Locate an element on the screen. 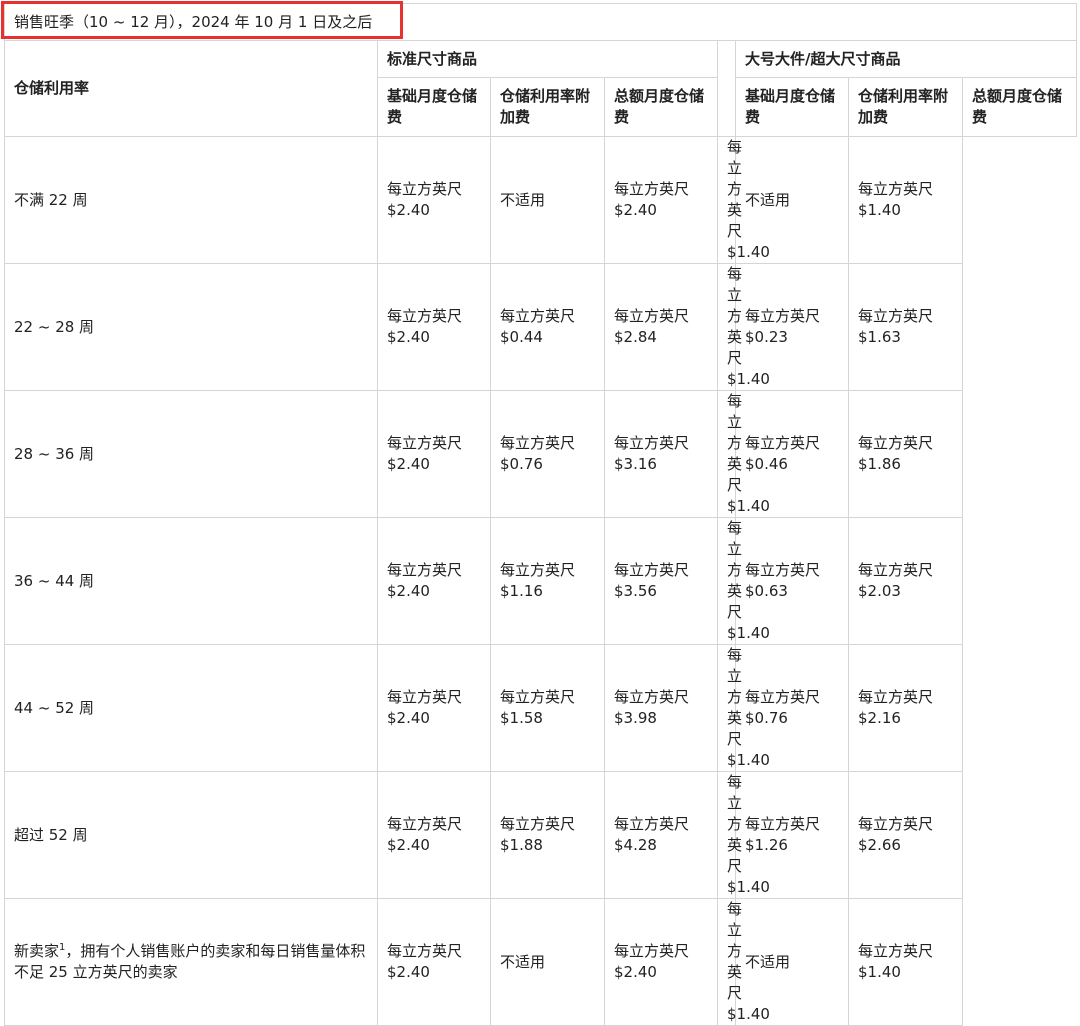  row-label: 不满 22 周 is located at coordinates (191, 200).